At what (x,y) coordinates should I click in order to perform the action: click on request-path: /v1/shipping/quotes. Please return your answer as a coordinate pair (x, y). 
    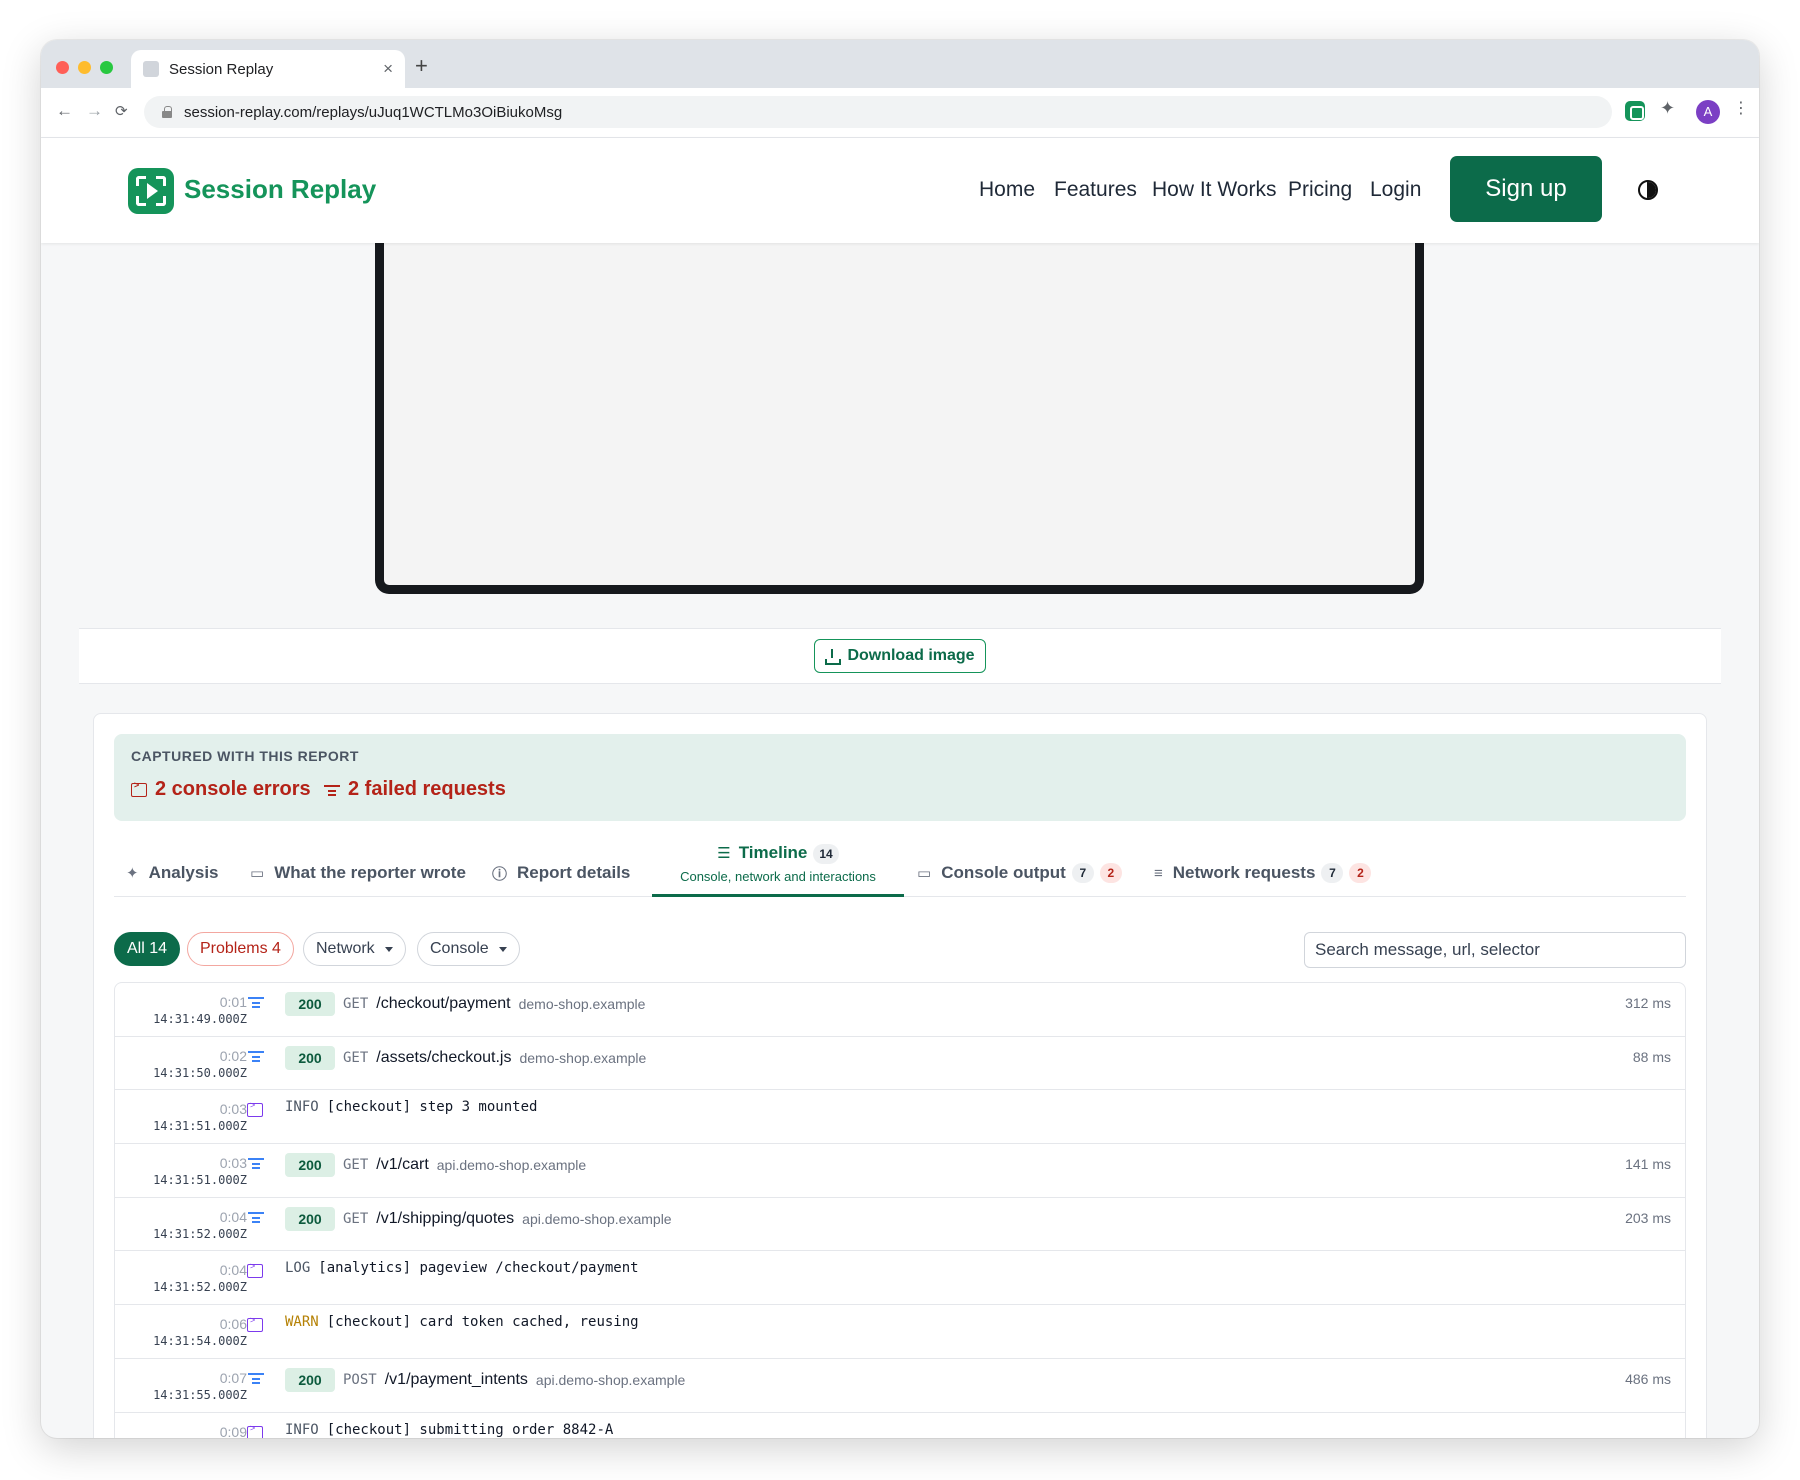
    Looking at the image, I should click on (445, 1218).